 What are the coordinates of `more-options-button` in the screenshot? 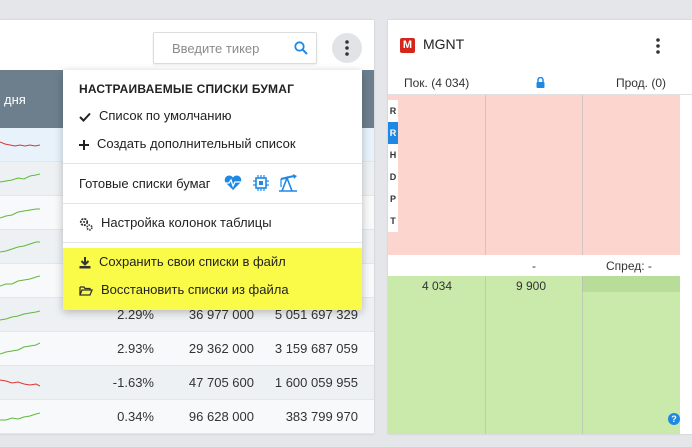 It's located at (347, 48).